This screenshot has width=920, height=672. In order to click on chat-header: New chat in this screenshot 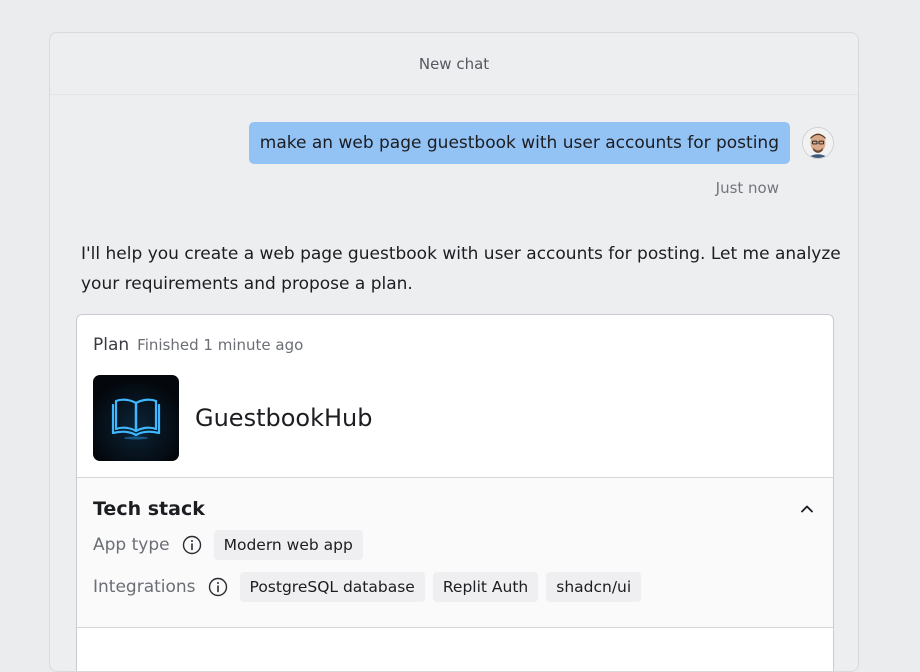, I will do `click(454, 64)`.